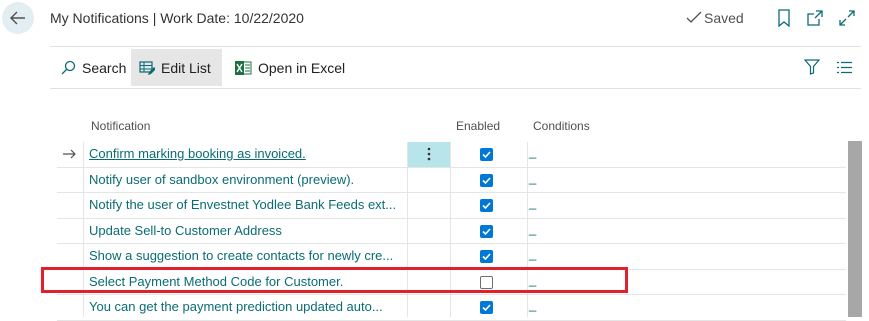  Describe the element at coordinates (724, 18) in the screenshot. I see `saved-label: Saved` at that location.